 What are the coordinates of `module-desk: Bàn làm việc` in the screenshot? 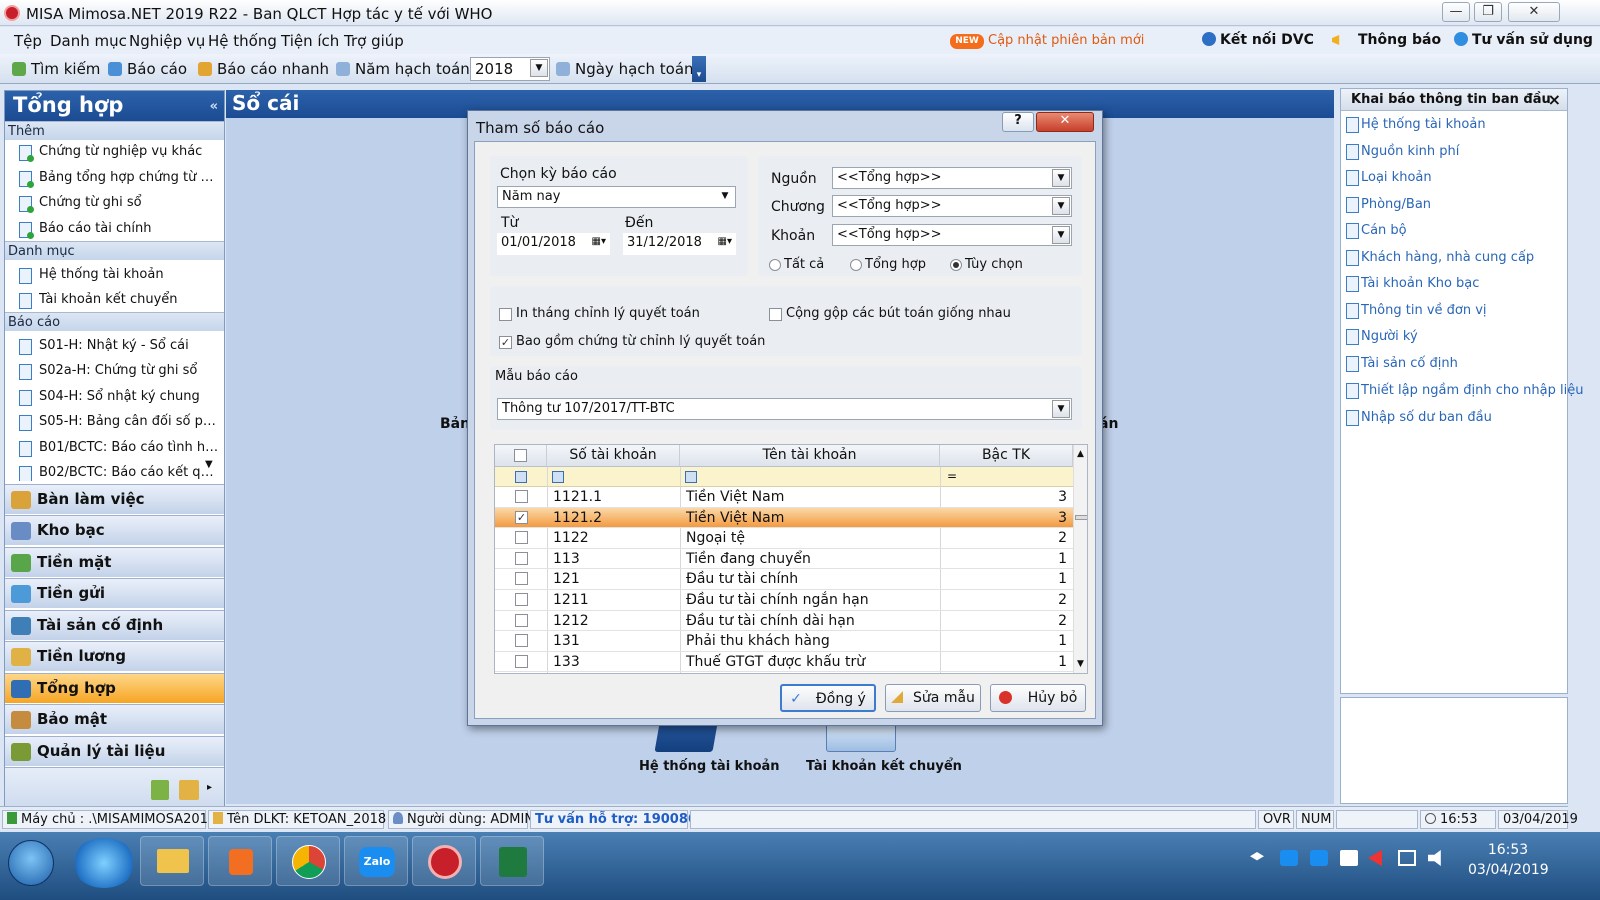 It's located at (114, 499).